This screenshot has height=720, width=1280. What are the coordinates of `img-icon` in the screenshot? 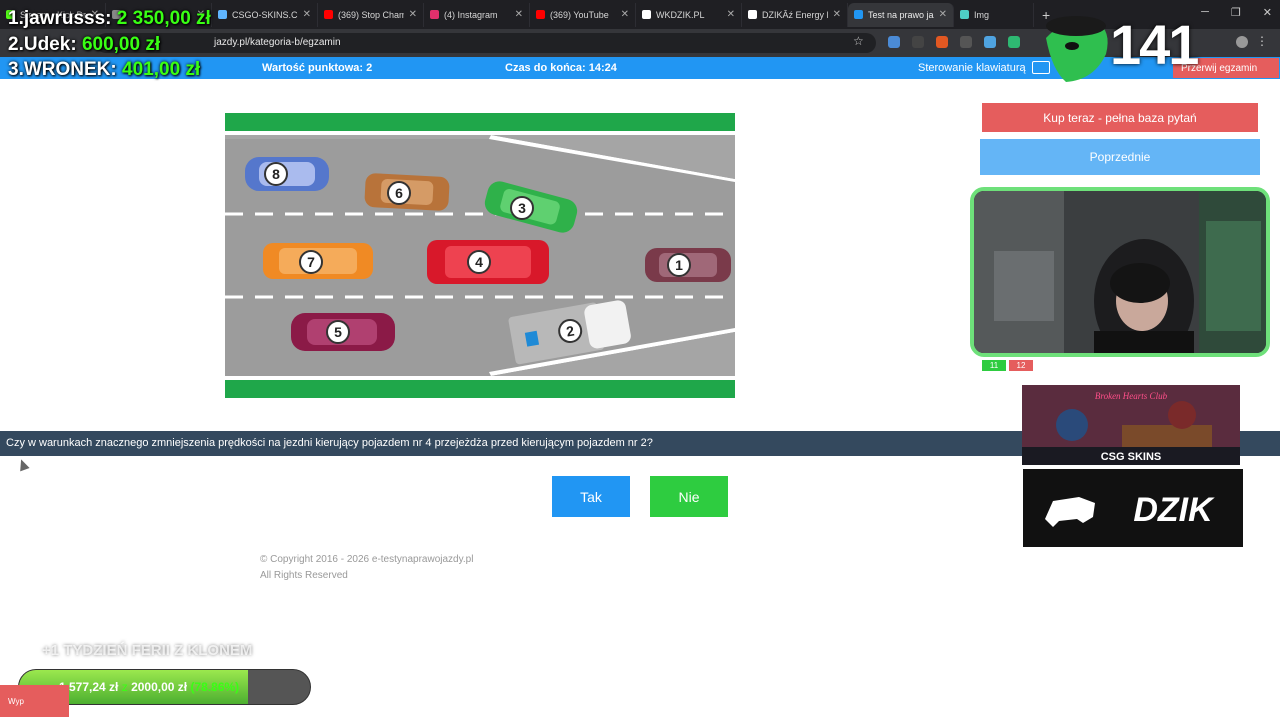 It's located at (964, 14).